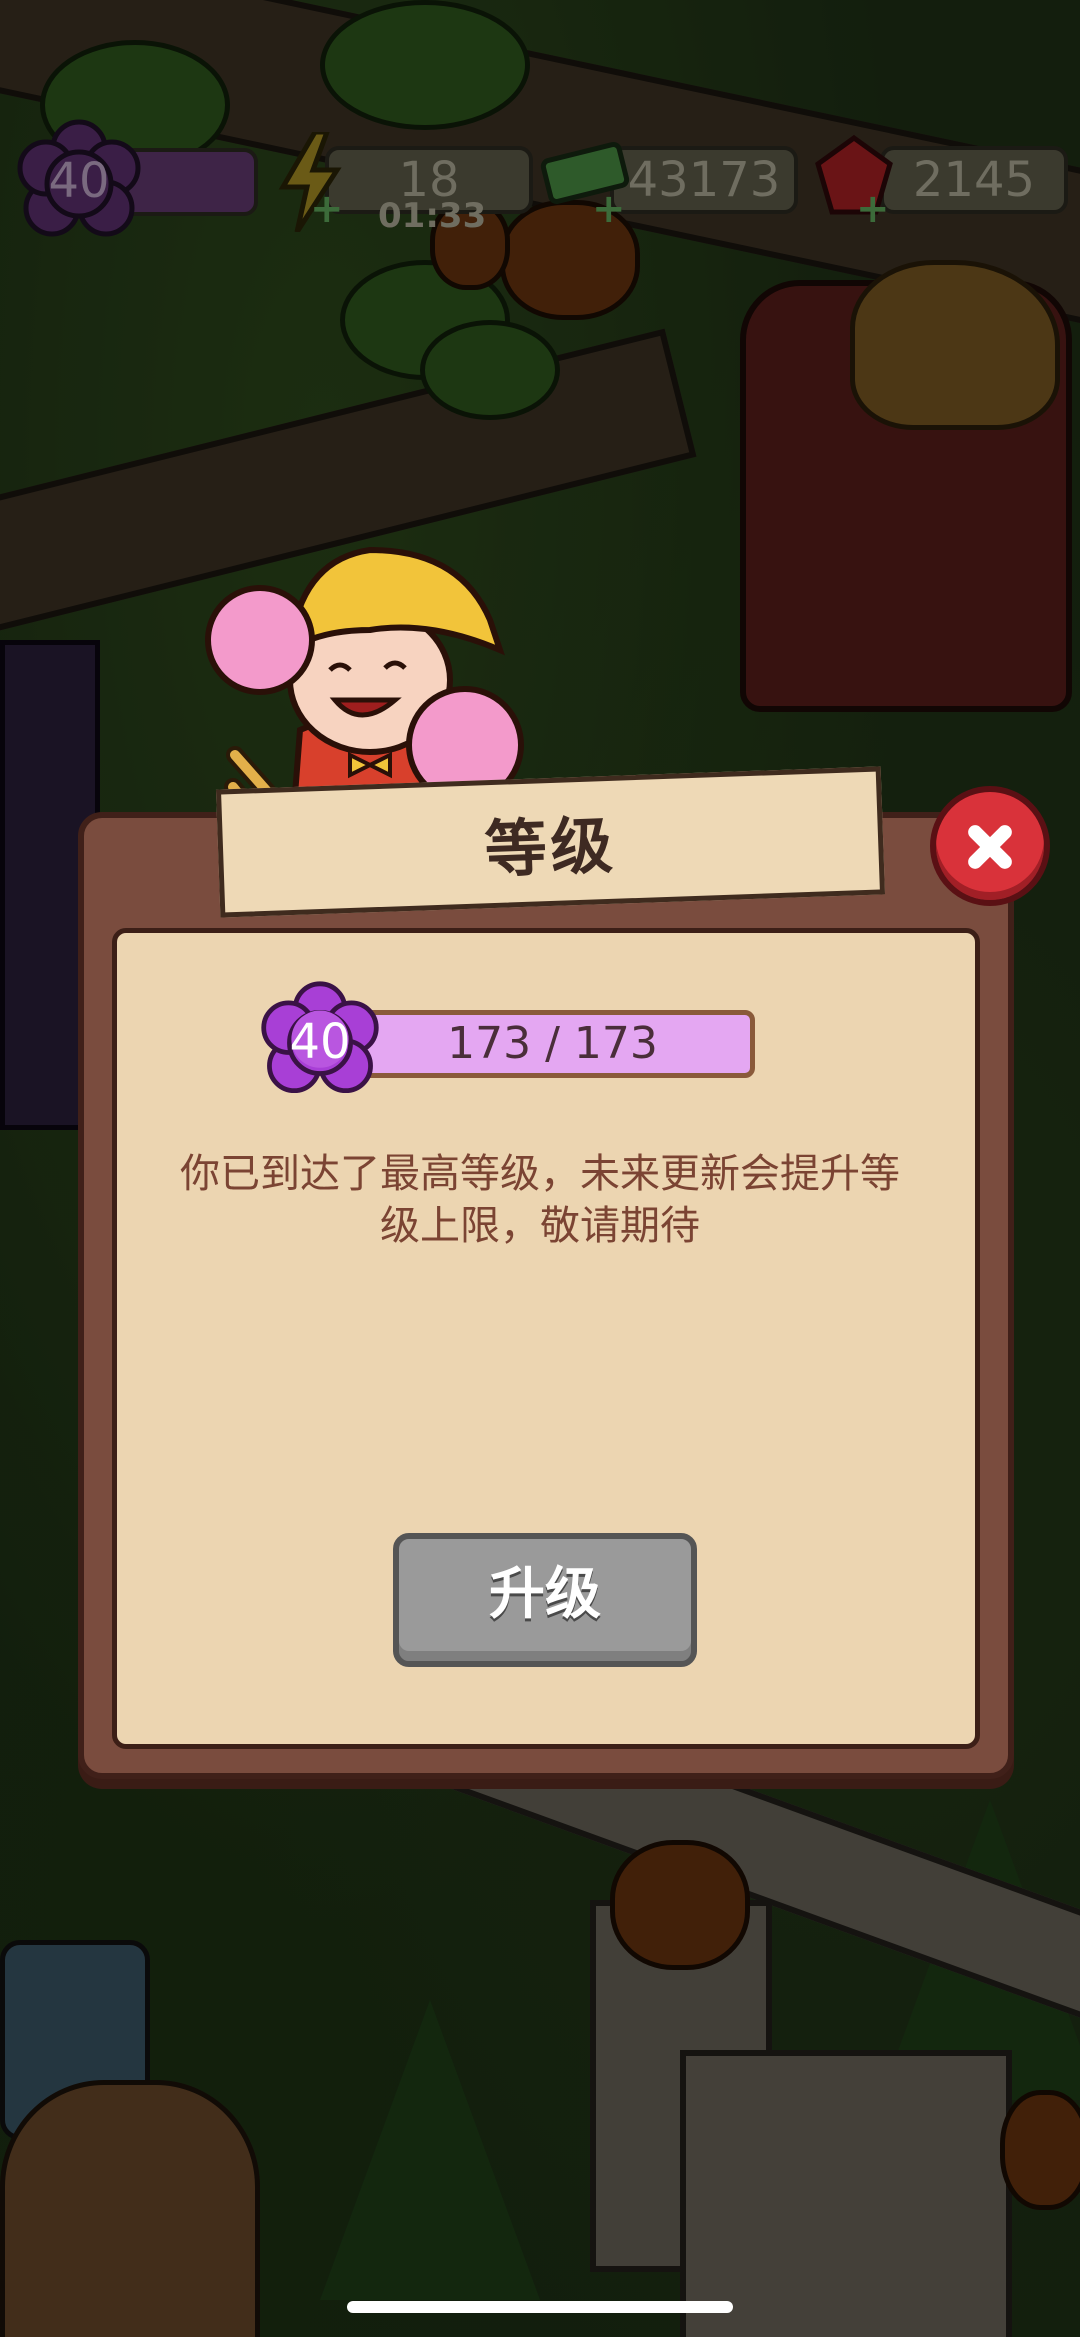 The height and width of the screenshot is (2337, 1080). I want to click on xp-progress-bar: 173 / 173, so click(552, 1044).